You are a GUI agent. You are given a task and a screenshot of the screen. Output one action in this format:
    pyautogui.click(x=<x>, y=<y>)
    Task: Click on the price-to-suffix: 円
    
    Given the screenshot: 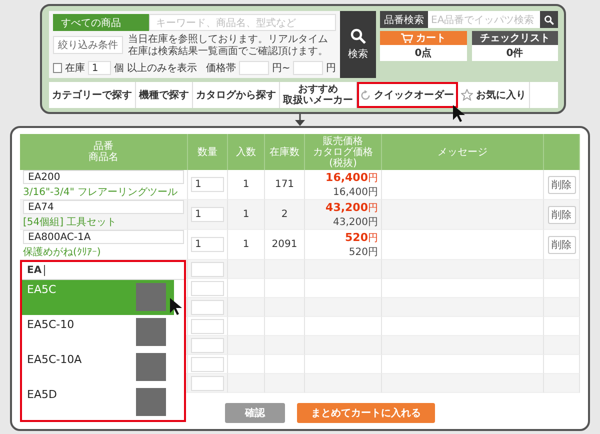 What is the action you would take?
    pyautogui.click(x=331, y=68)
    